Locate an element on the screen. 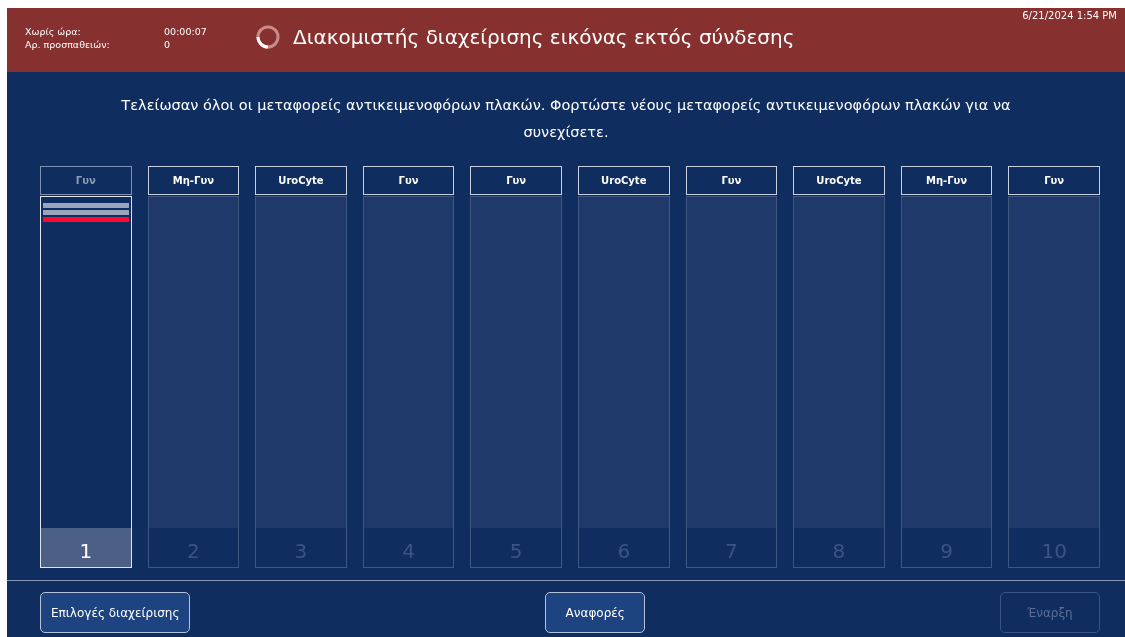 Image resolution: width=1125 pixels, height=637 pixels. attempts-label: Αρ. προσπαθειών: is located at coordinates (68, 44).